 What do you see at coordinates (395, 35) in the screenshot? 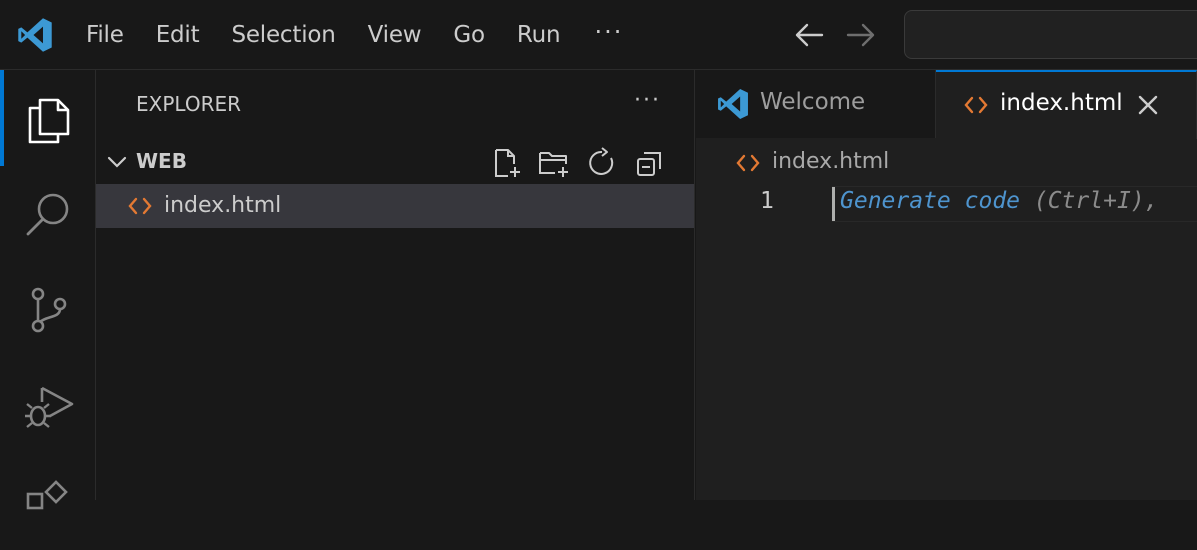
I see `menu-view: View` at bounding box center [395, 35].